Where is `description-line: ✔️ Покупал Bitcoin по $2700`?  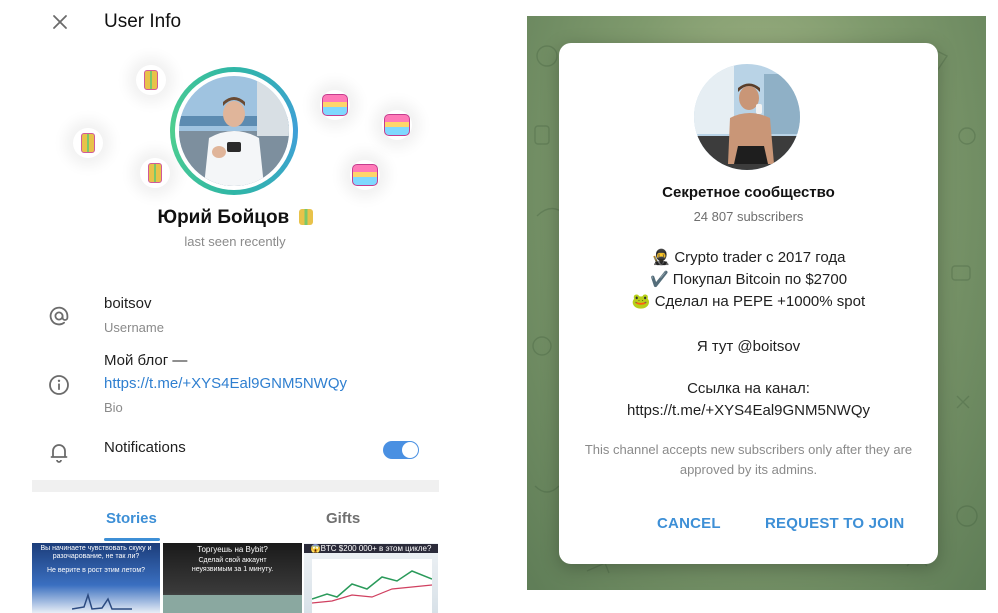
description-line: ✔️ Покупал Bitcoin по $2700 is located at coordinates (748, 279).